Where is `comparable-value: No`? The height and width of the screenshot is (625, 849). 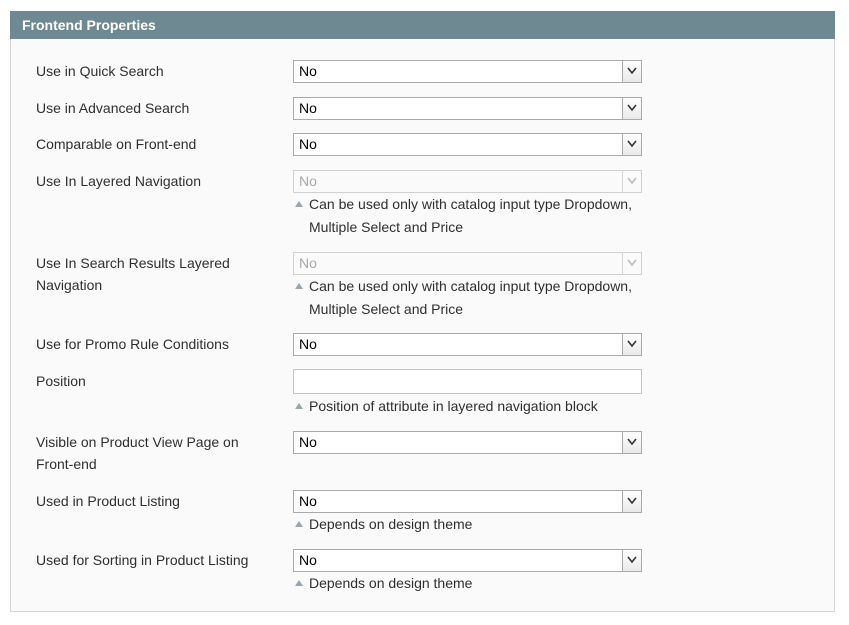 comparable-value: No is located at coordinates (308, 144).